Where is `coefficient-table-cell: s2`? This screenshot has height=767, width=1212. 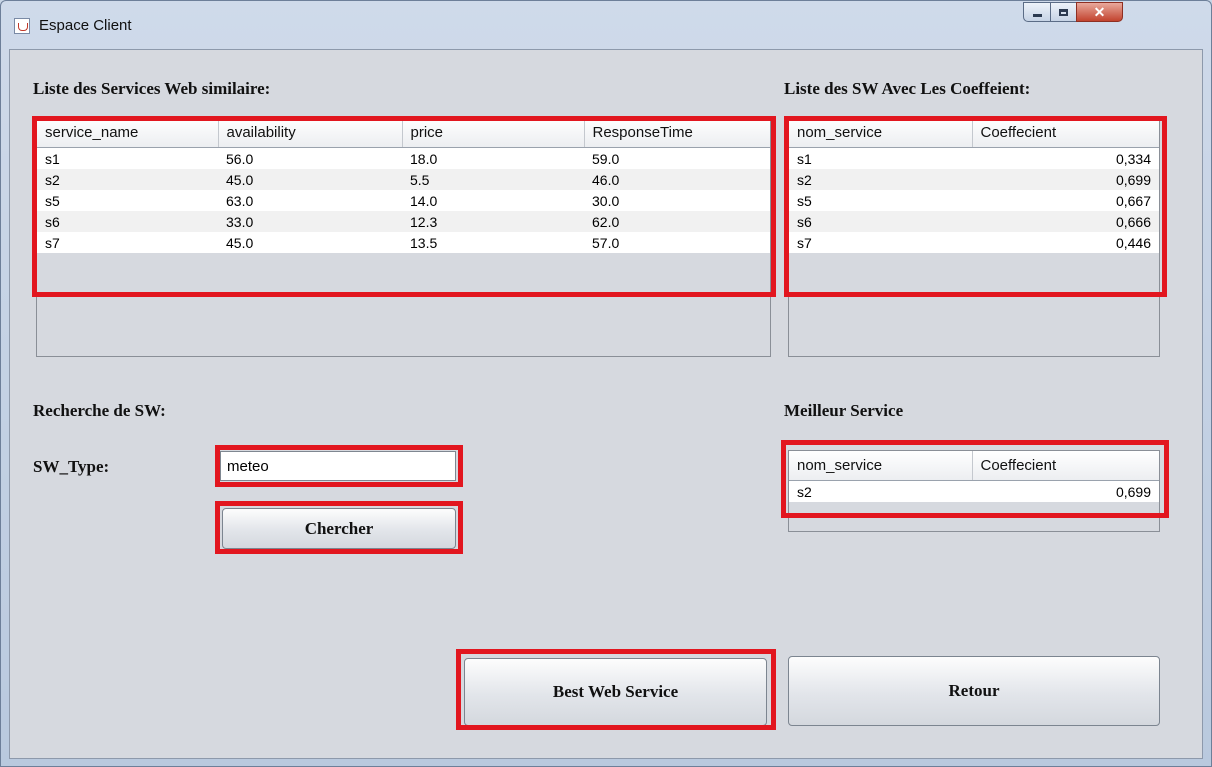 coefficient-table-cell: s2 is located at coordinates (880, 179).